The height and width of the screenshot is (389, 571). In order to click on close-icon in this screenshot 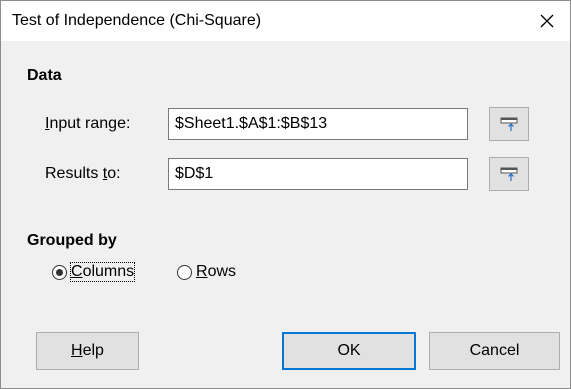, I will do `click(547, 21)`.